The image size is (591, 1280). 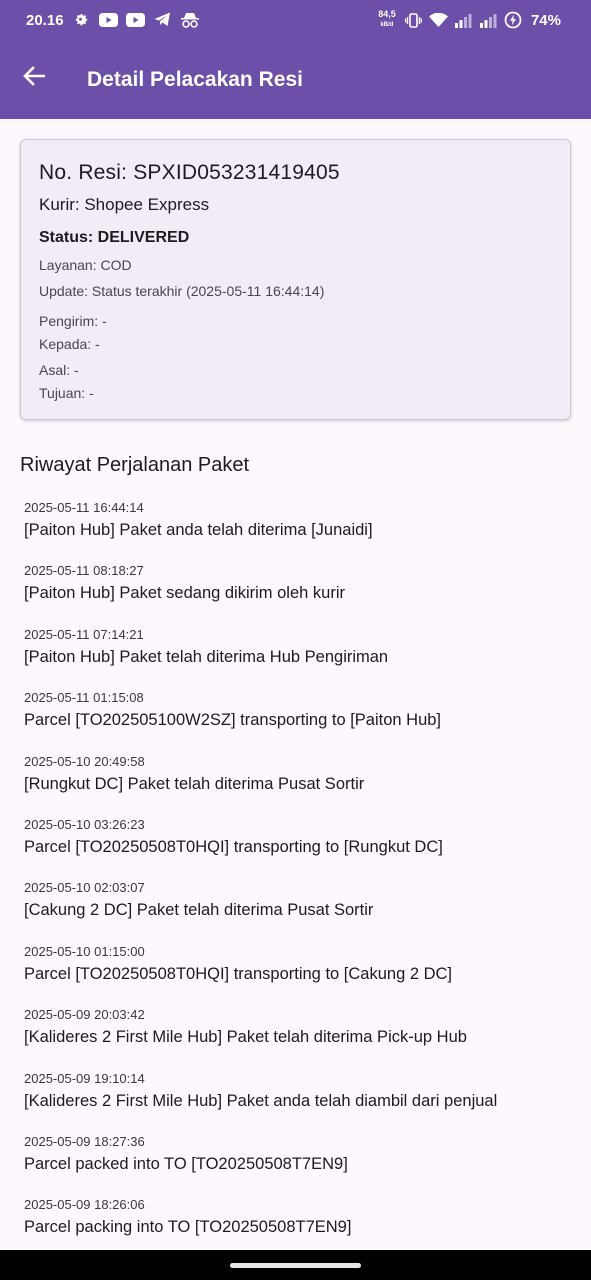 What do you see at coordinates (513, 20) in the screenshot?
I see `battery-icon` at bounding box center [513, 20].